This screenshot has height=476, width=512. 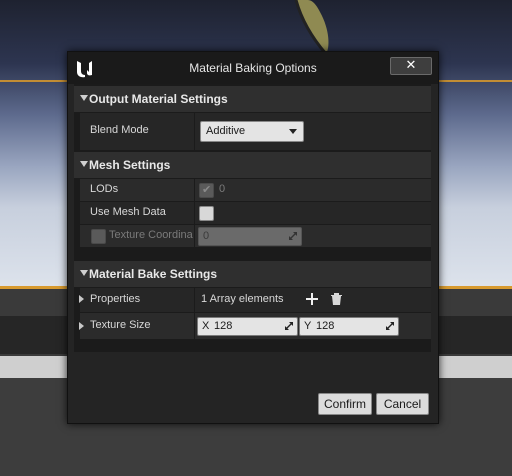 What do you see at coordinates (252, 99) in the screenshot?
I see `section-output-material-settings: Output Material Settings` at bounding box center [252, 99].